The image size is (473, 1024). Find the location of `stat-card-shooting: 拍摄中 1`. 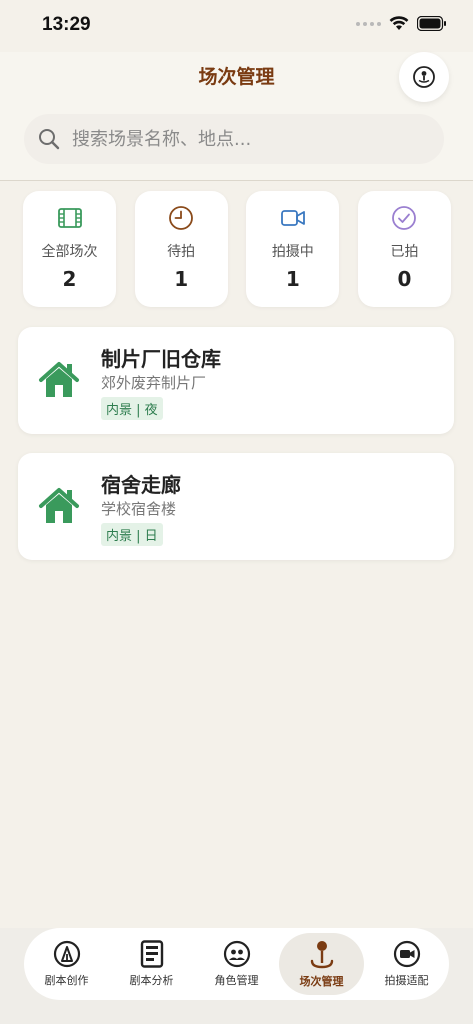

stat-card-shooting: 拍摄中 1 is located at coordinates (293, 249).